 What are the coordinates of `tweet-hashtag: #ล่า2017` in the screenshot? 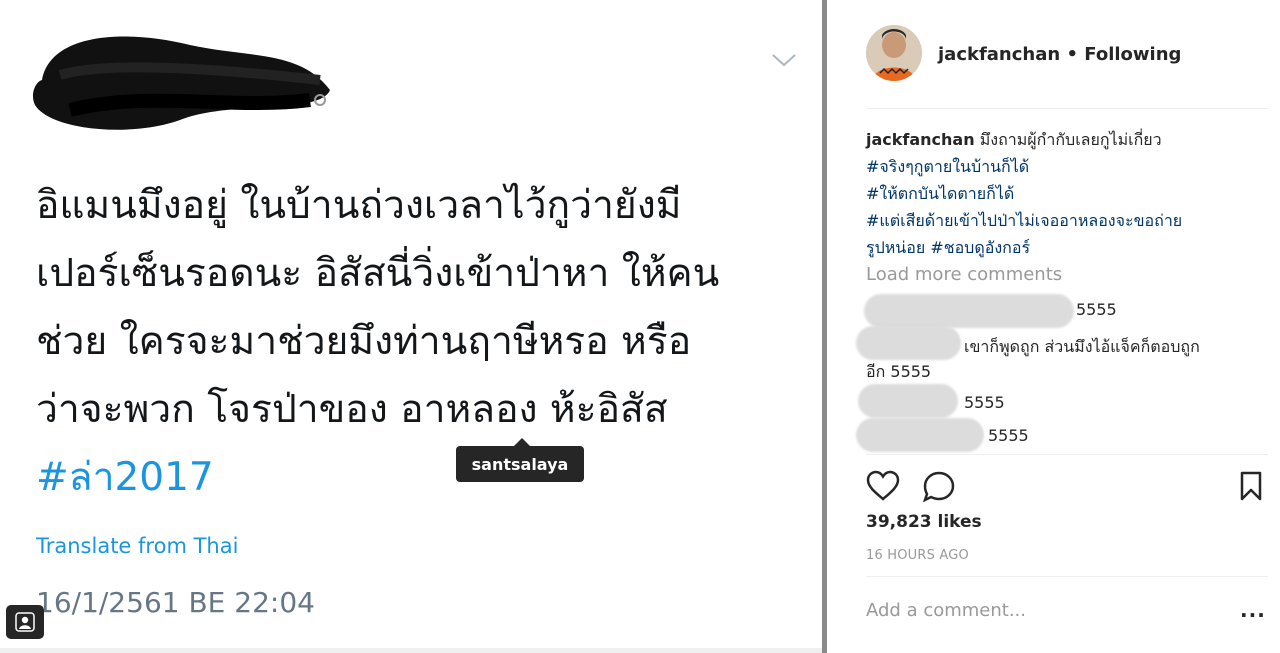 It's located at (125, 478).